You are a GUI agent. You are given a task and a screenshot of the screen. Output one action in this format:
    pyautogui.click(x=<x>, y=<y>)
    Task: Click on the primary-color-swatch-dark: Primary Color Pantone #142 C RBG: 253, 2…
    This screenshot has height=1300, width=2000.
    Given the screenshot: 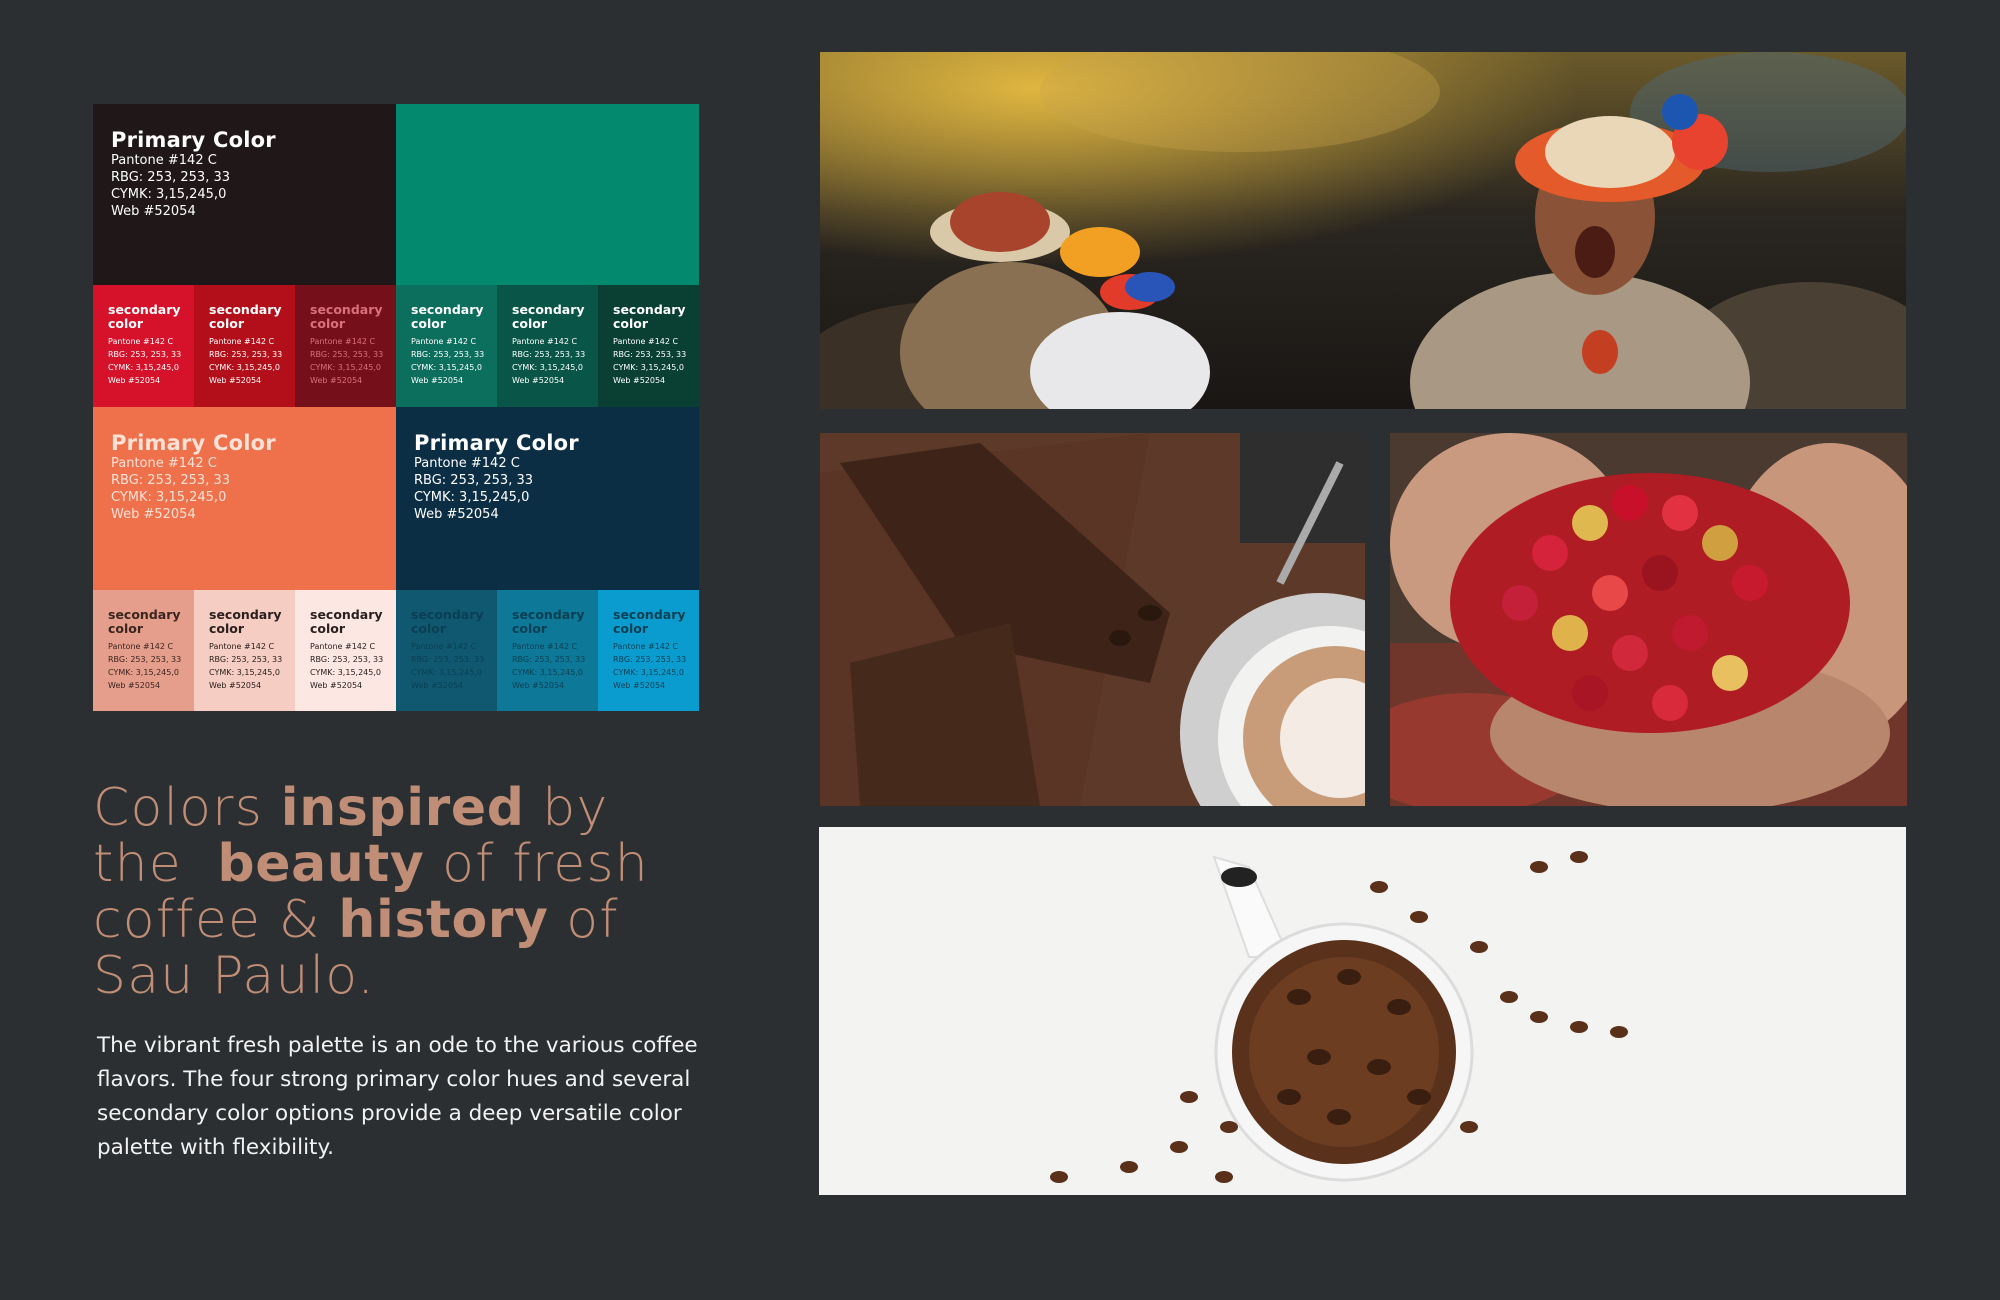 What is the action you would take?
    pyautogui.click(x=244, y=194)
    